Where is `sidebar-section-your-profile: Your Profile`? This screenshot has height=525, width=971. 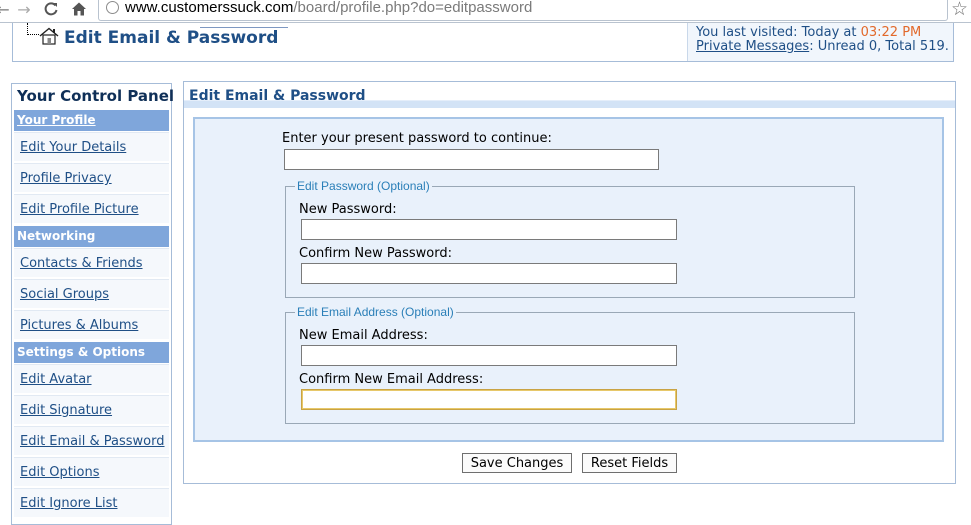 sidebar-section-your-profile: Your Profile is located at coordinates (91, 120).